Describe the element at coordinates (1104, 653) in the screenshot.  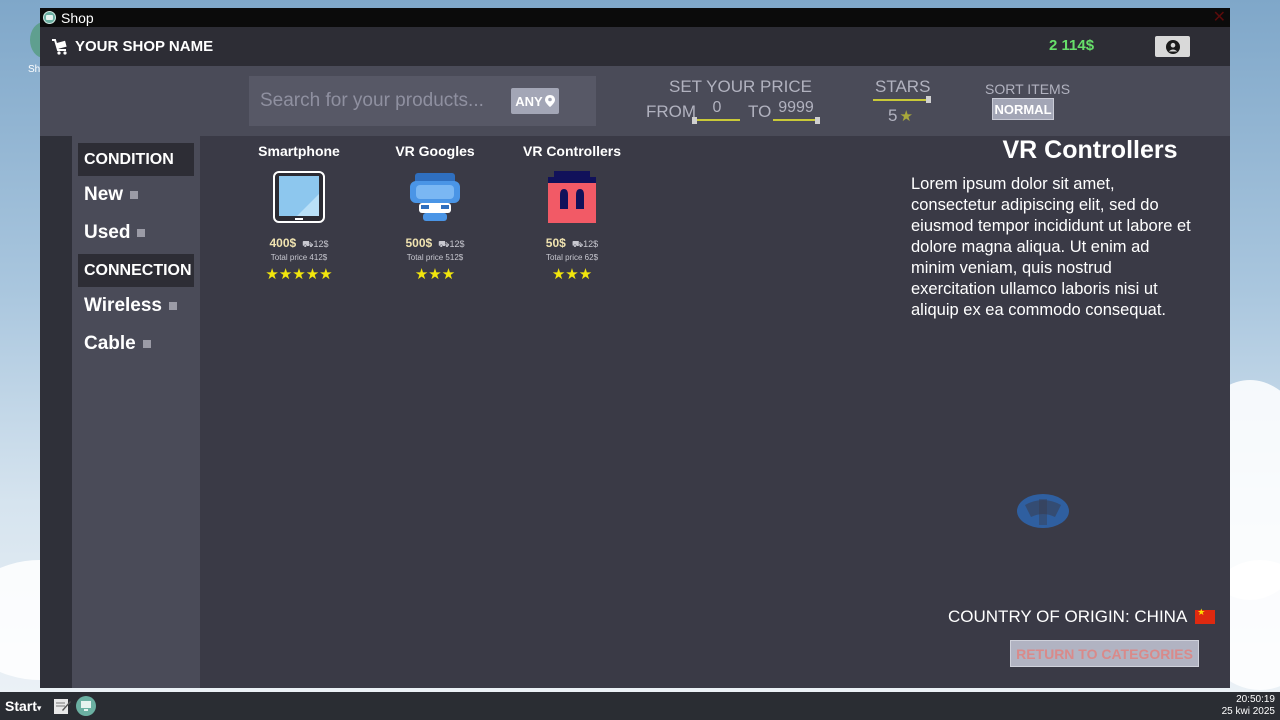
I see `return-to-categories-button: RETURN TO CATEGORIES` at that location.